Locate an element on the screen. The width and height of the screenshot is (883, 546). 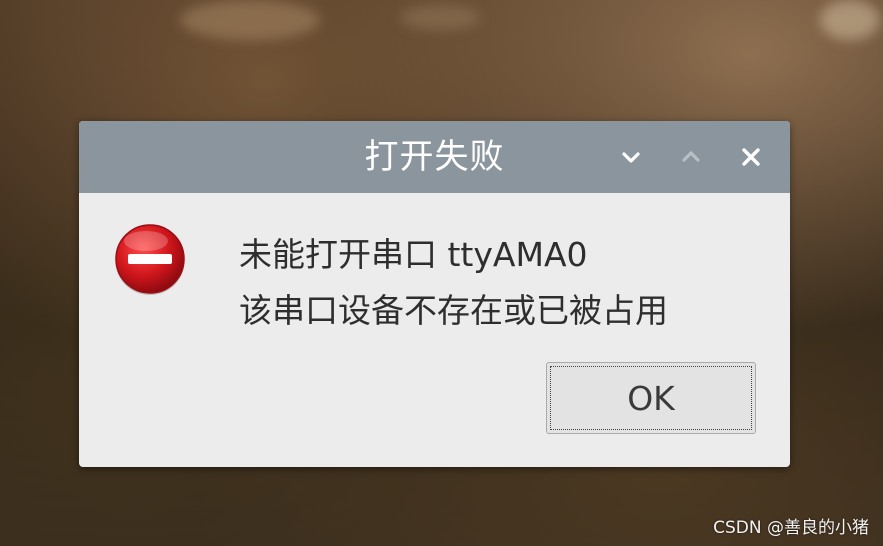
chevron-up-icon is located at coordinates (691, 157).